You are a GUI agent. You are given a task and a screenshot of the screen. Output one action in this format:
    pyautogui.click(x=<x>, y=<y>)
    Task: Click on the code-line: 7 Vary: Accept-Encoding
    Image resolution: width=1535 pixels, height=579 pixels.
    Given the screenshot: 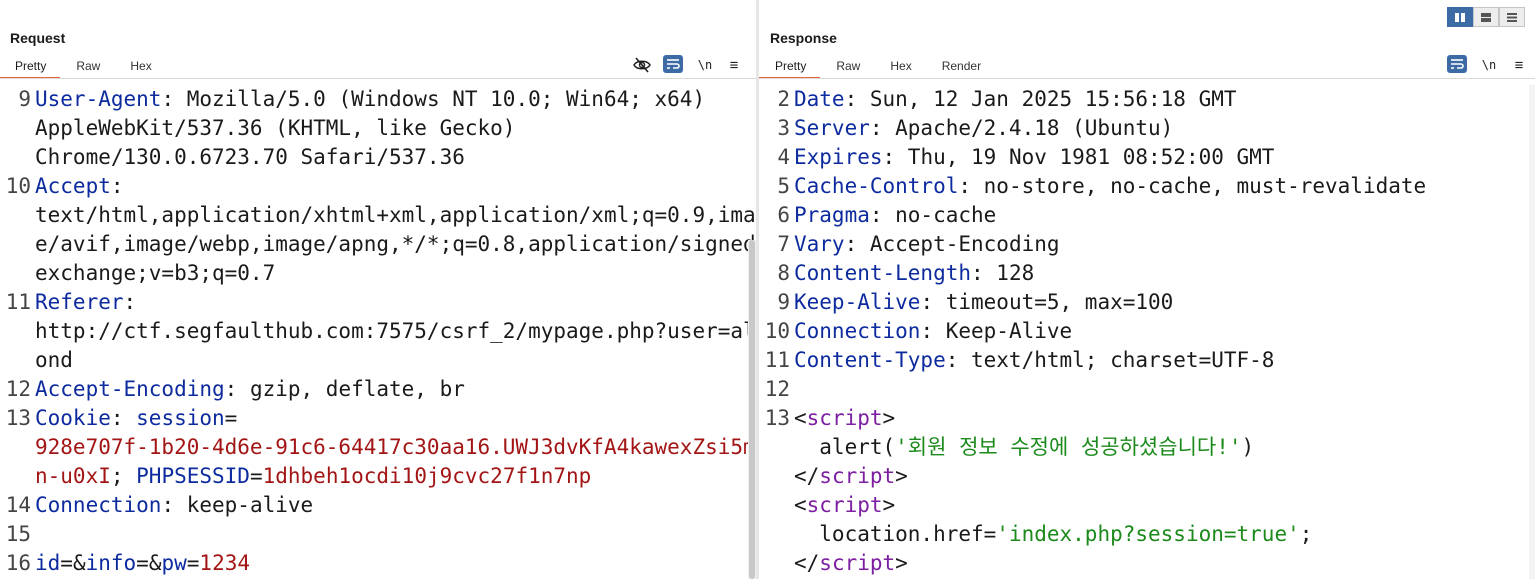 What is the action you would take?
    pyautogui.click(x=1147, y=244)
    